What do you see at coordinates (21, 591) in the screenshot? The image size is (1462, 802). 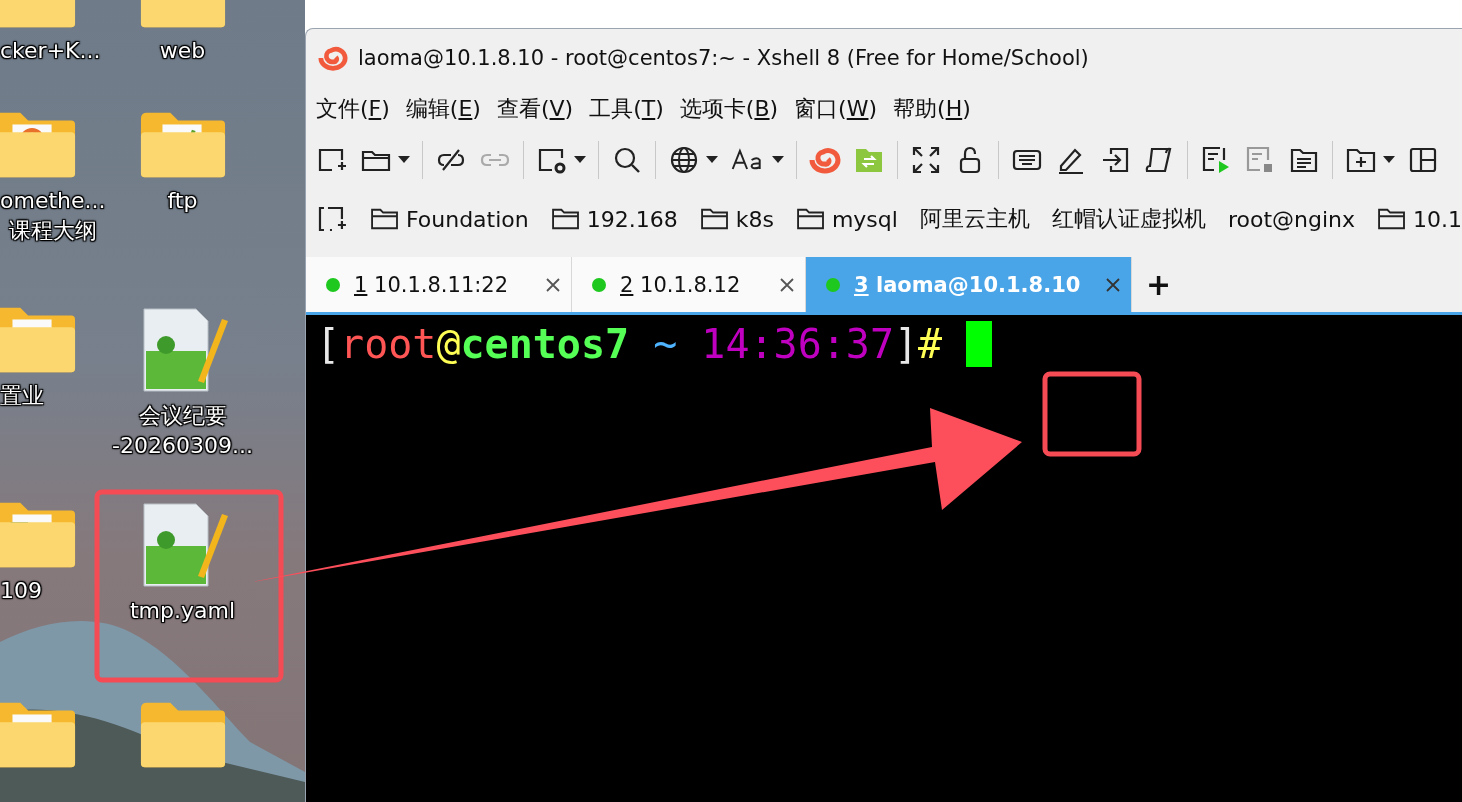 I see `desktop-icon-label: 109` at bounding box center [21, 591].